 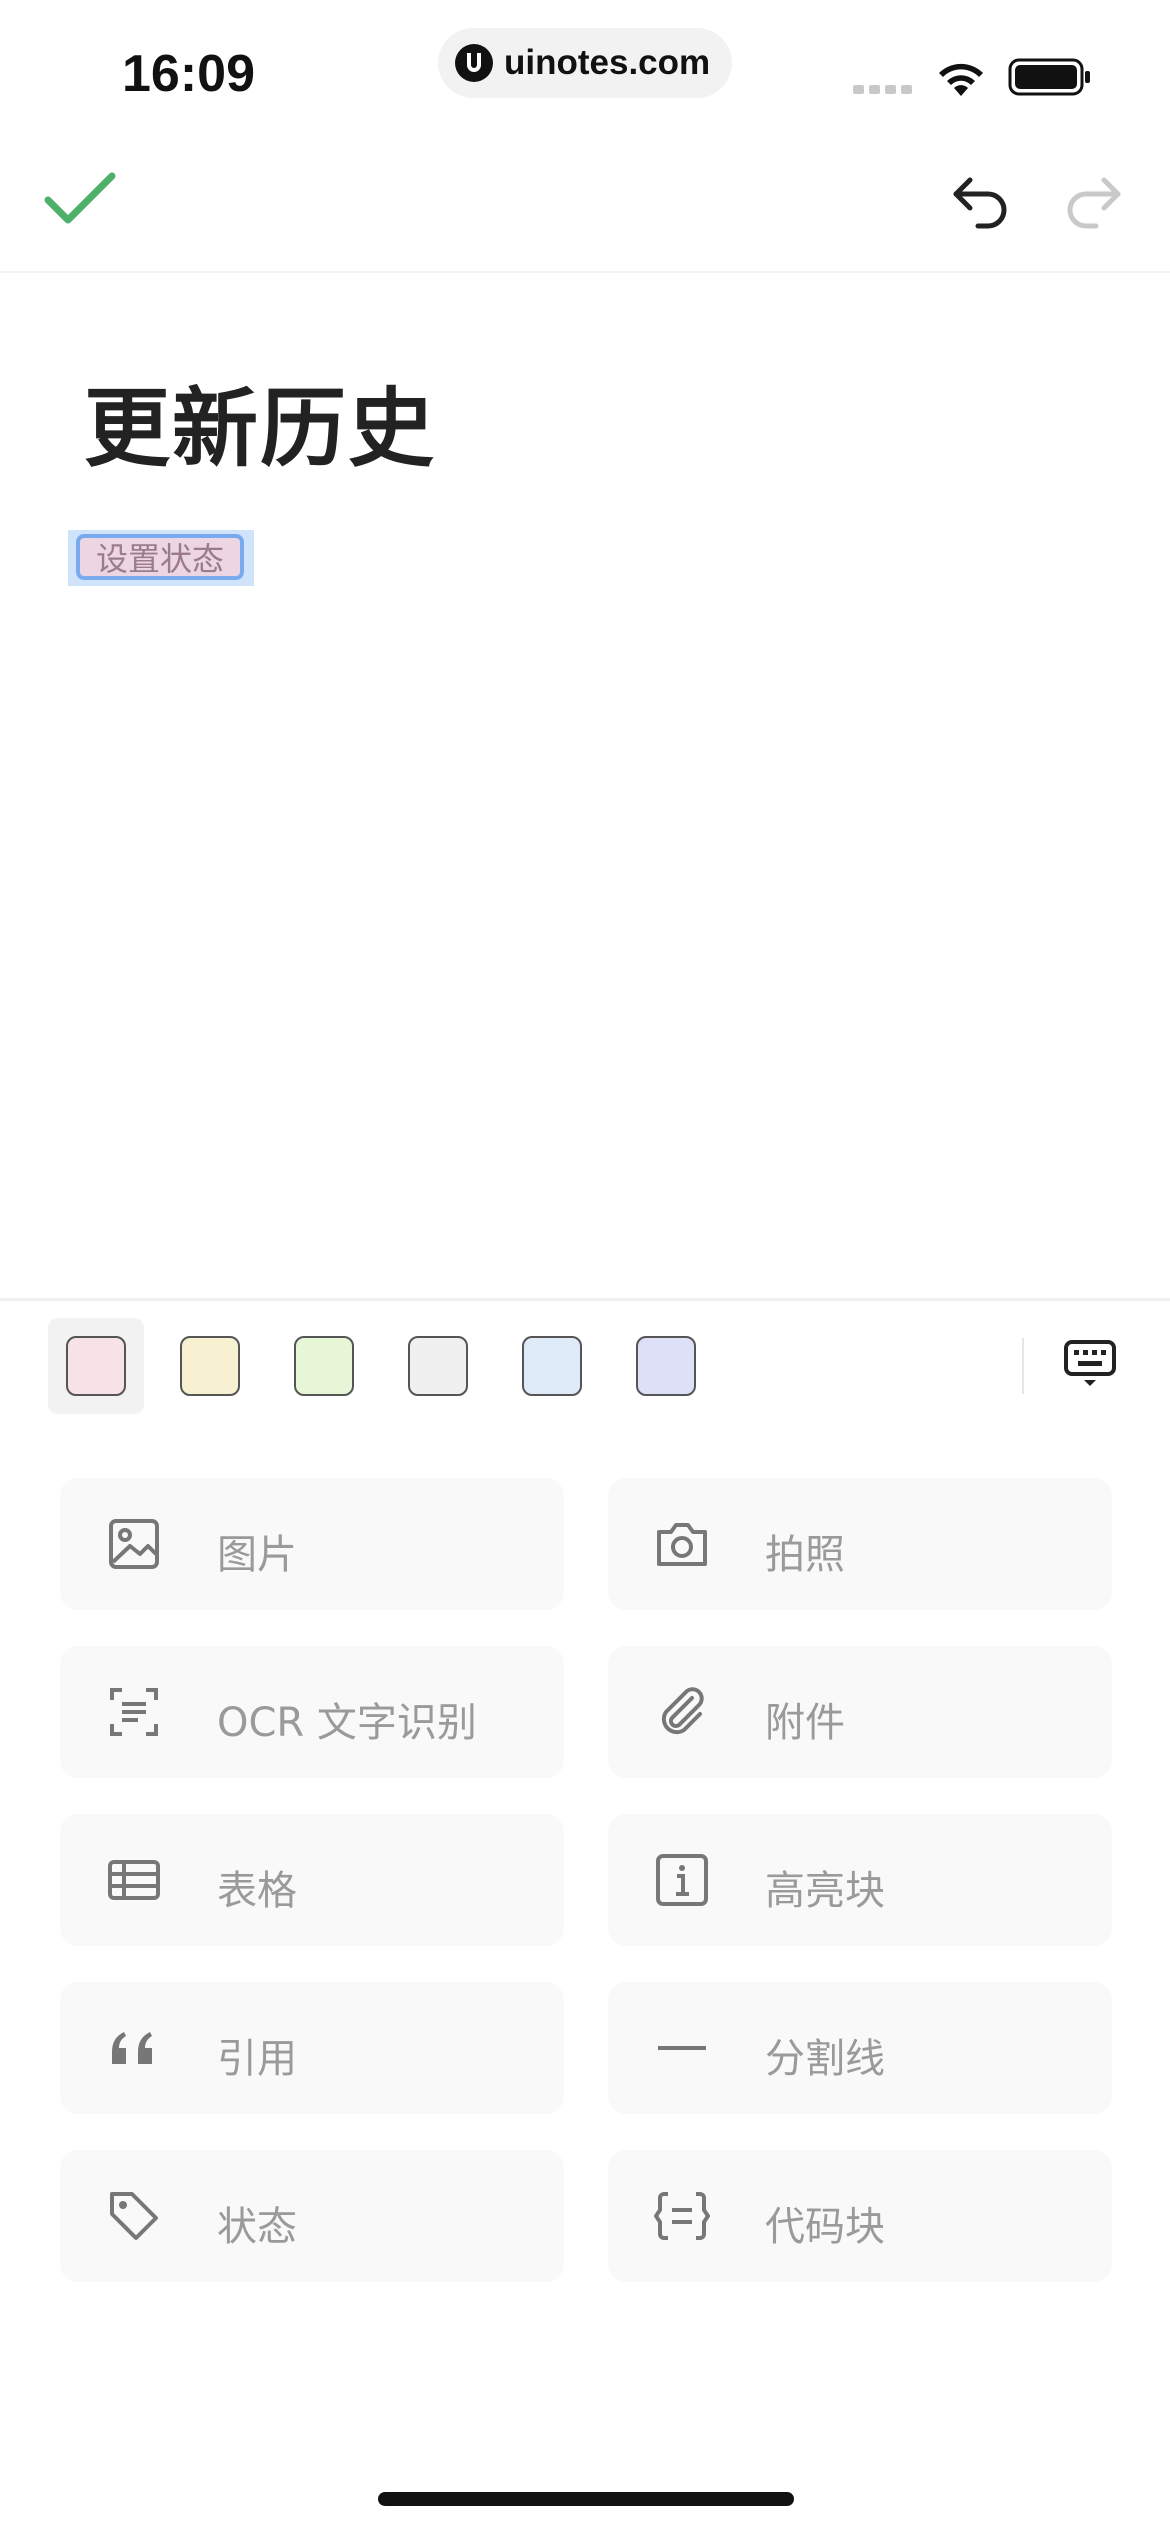 What do you see at coordinates (257, 2227) in the screenshot?
I see `action-label: 状态` at bounding box center [257, 2227].